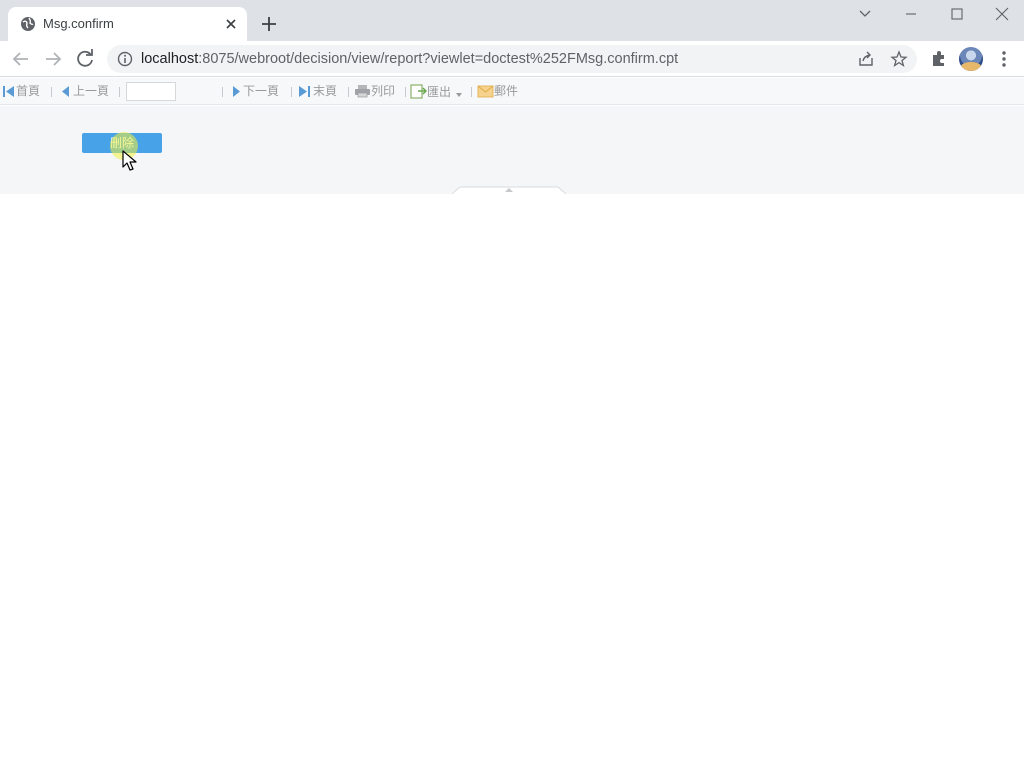  What do you see at coordinates (151, 91) in the screenshot?
I see `page-number-input` at bounding box center [151, 91].